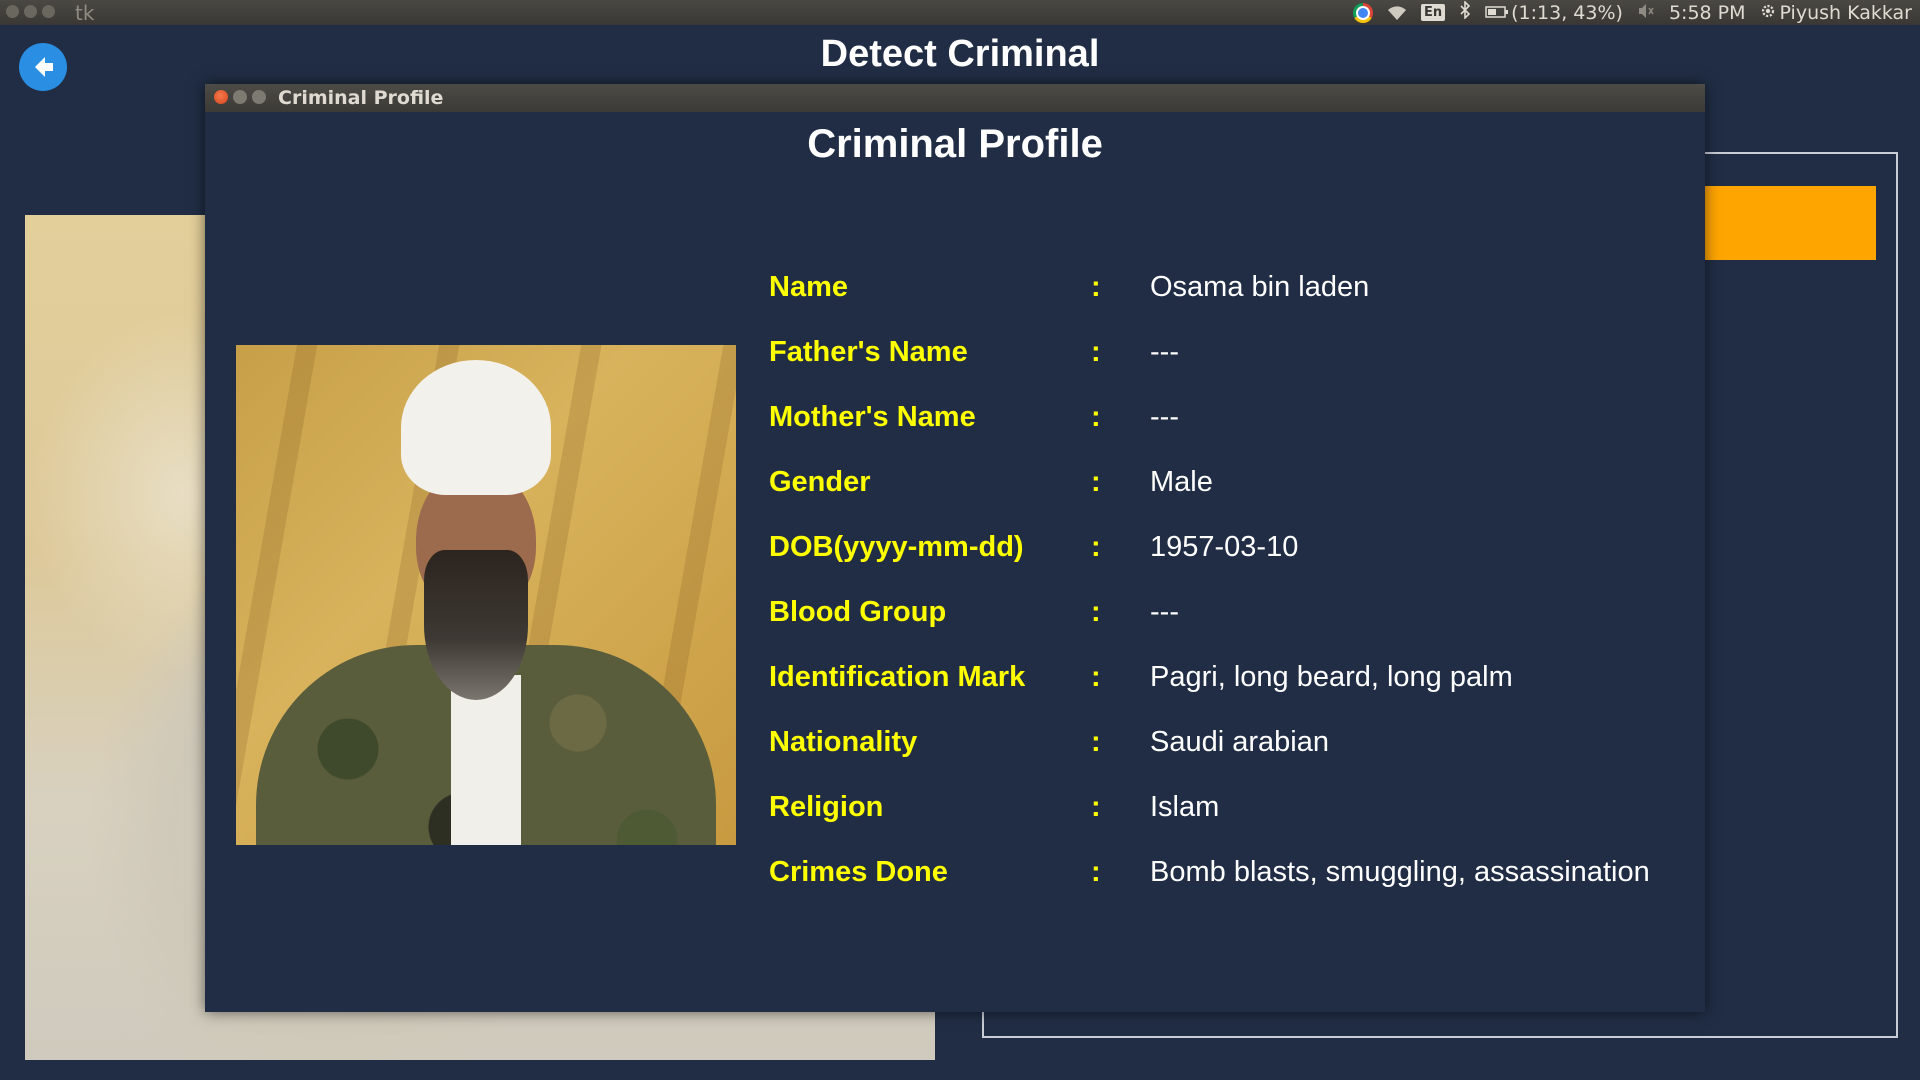  What do you see at coordinates (1331, 677) in the screenshot?
I see `field-value: Pagri, long beard, long palm` at bounding box center [1331, 677].